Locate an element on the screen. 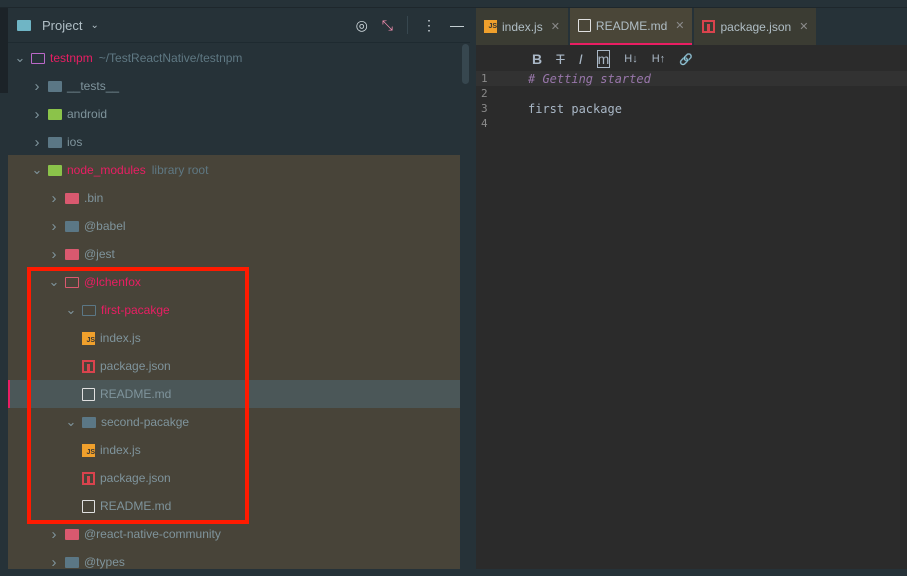  tree-item-label: @babel is located at coordinates (105, 226).